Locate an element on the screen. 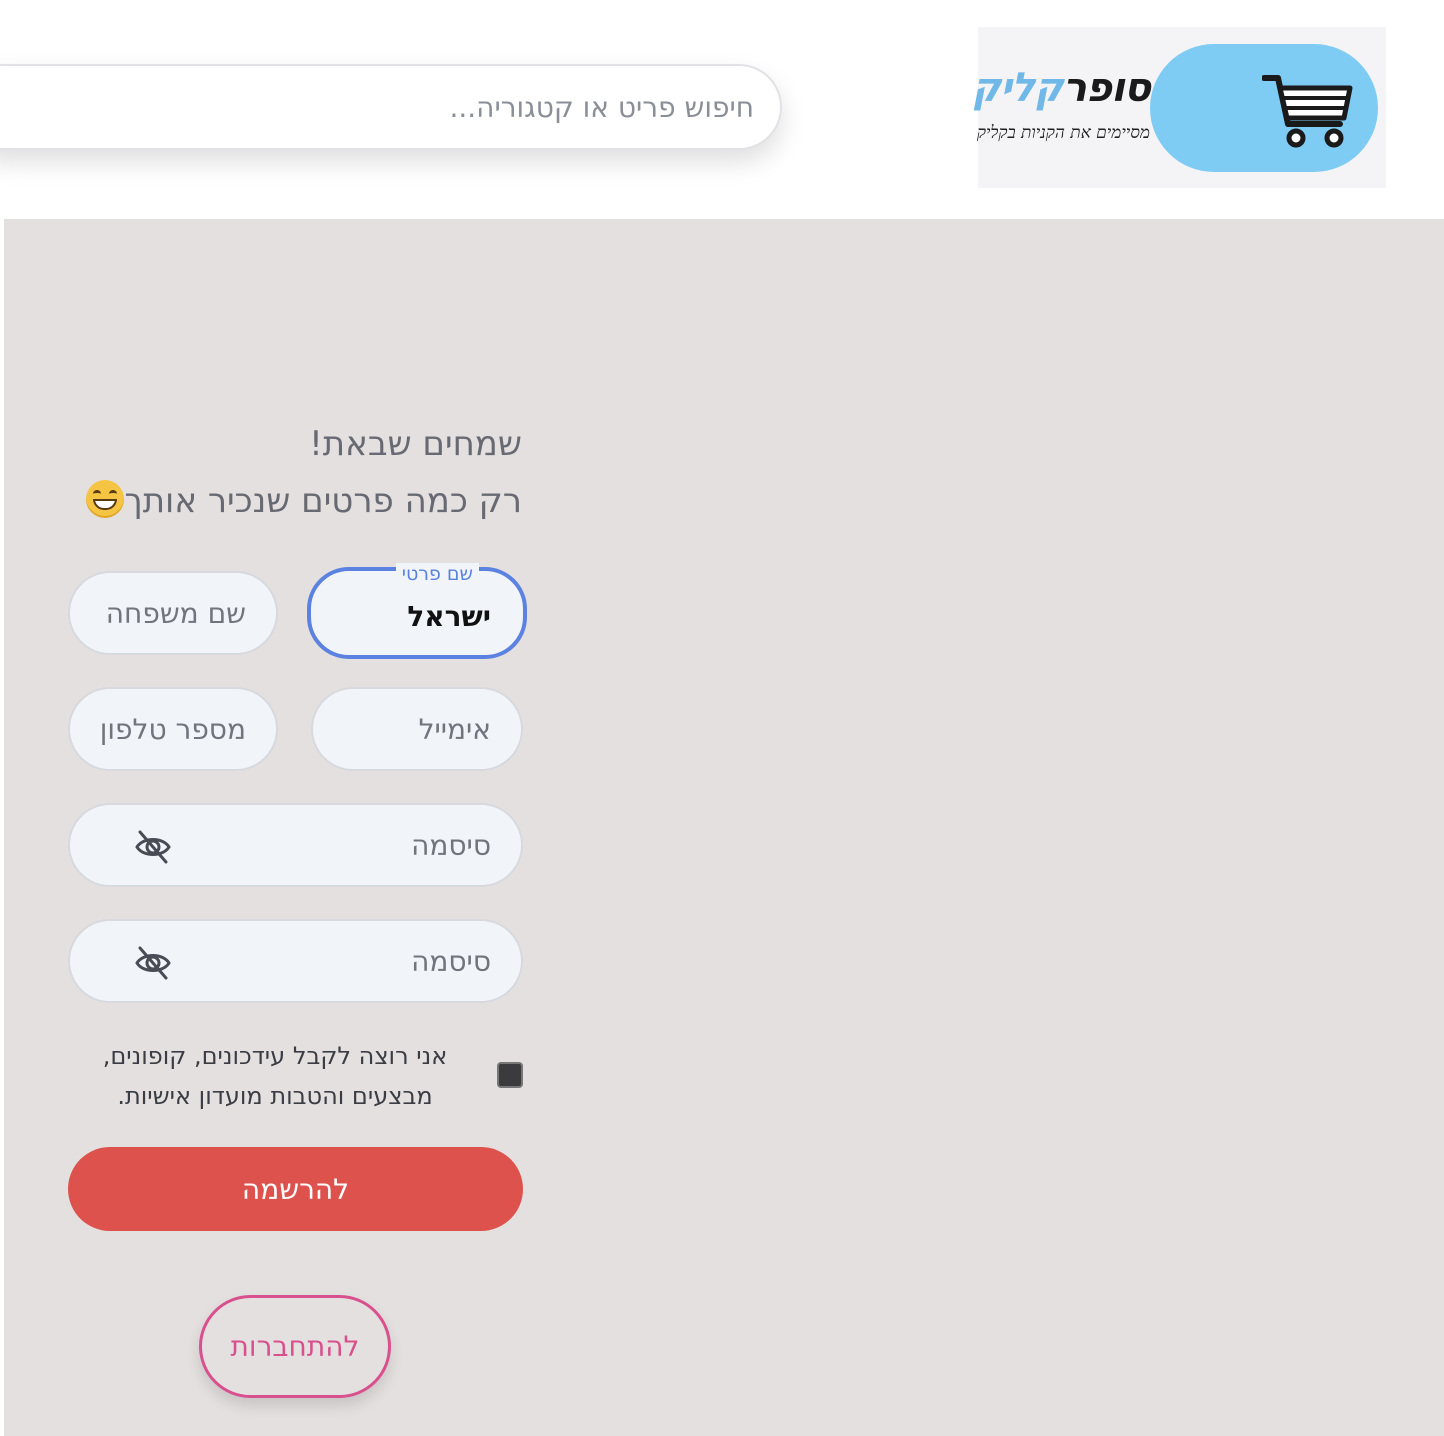 The image size is (1444, 1436). logo-tagline: מסיימים את הקניות בקליק is located at coordinates (1063, 133).